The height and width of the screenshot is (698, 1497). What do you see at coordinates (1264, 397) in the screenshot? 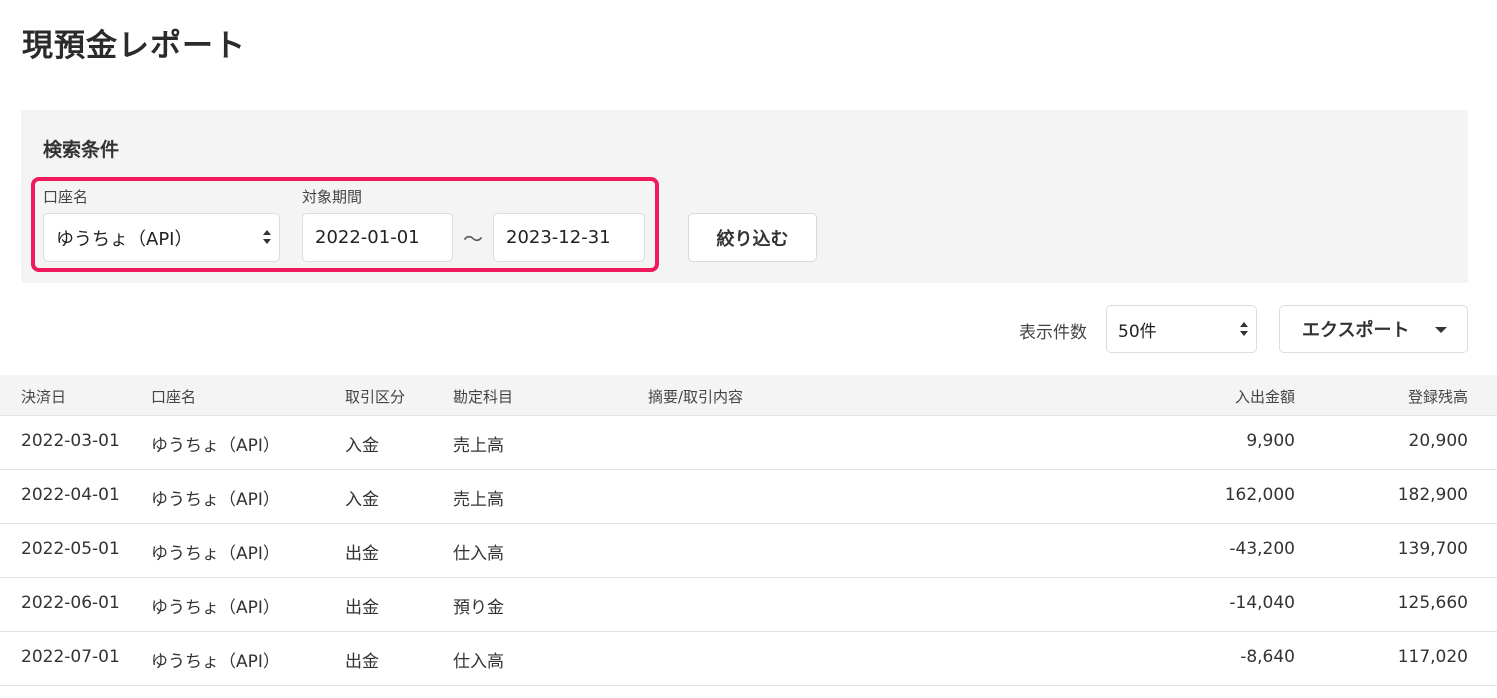
I see `header-amount: 入出金額` at bounding box center [1264, 397].